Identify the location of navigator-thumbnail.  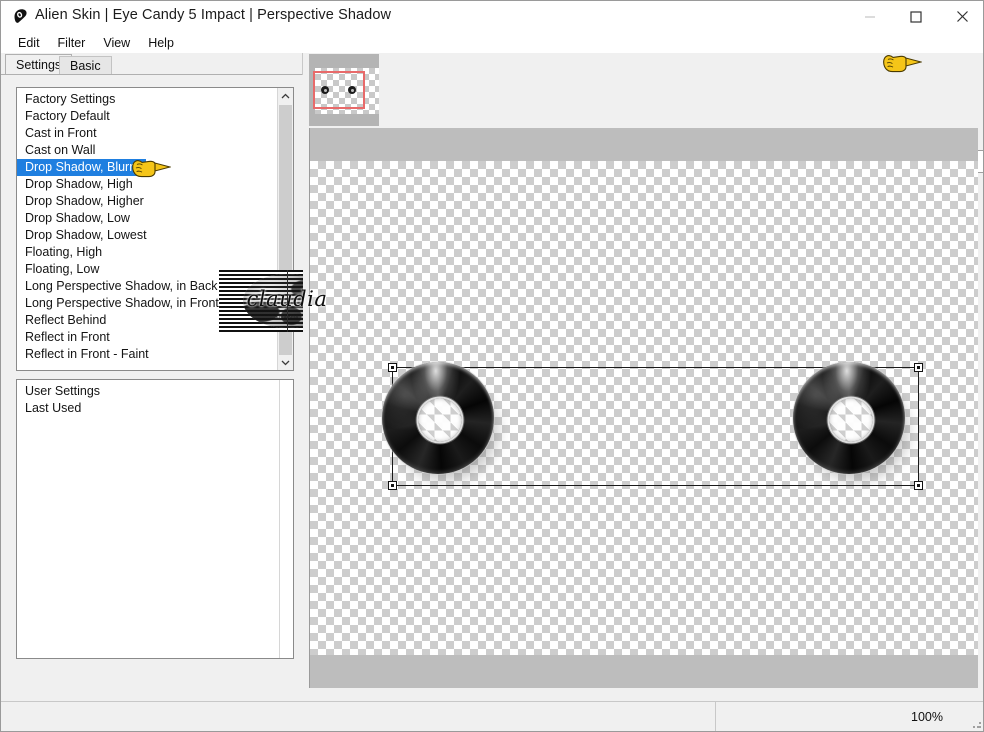
(344, 90).